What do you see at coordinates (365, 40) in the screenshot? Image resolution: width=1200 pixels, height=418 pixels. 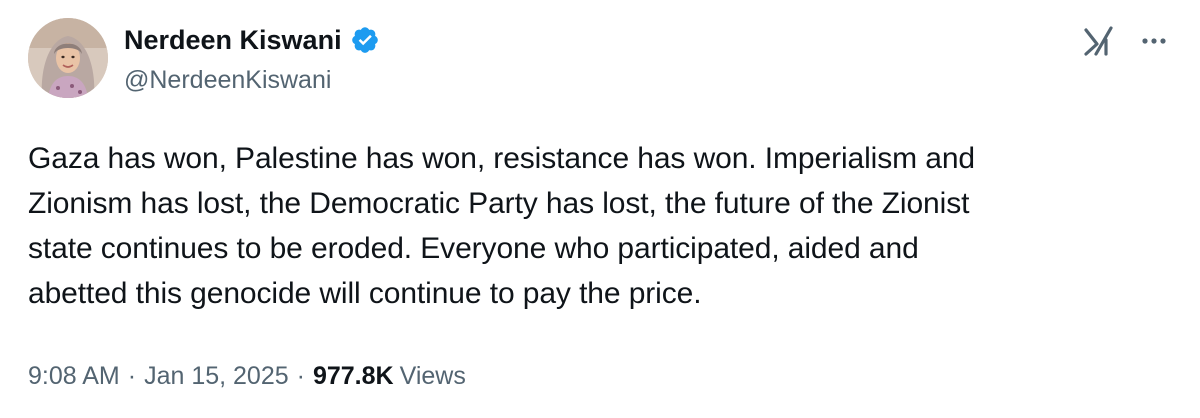 I see `verified-badge-icon` at bounding box center [365, 40].